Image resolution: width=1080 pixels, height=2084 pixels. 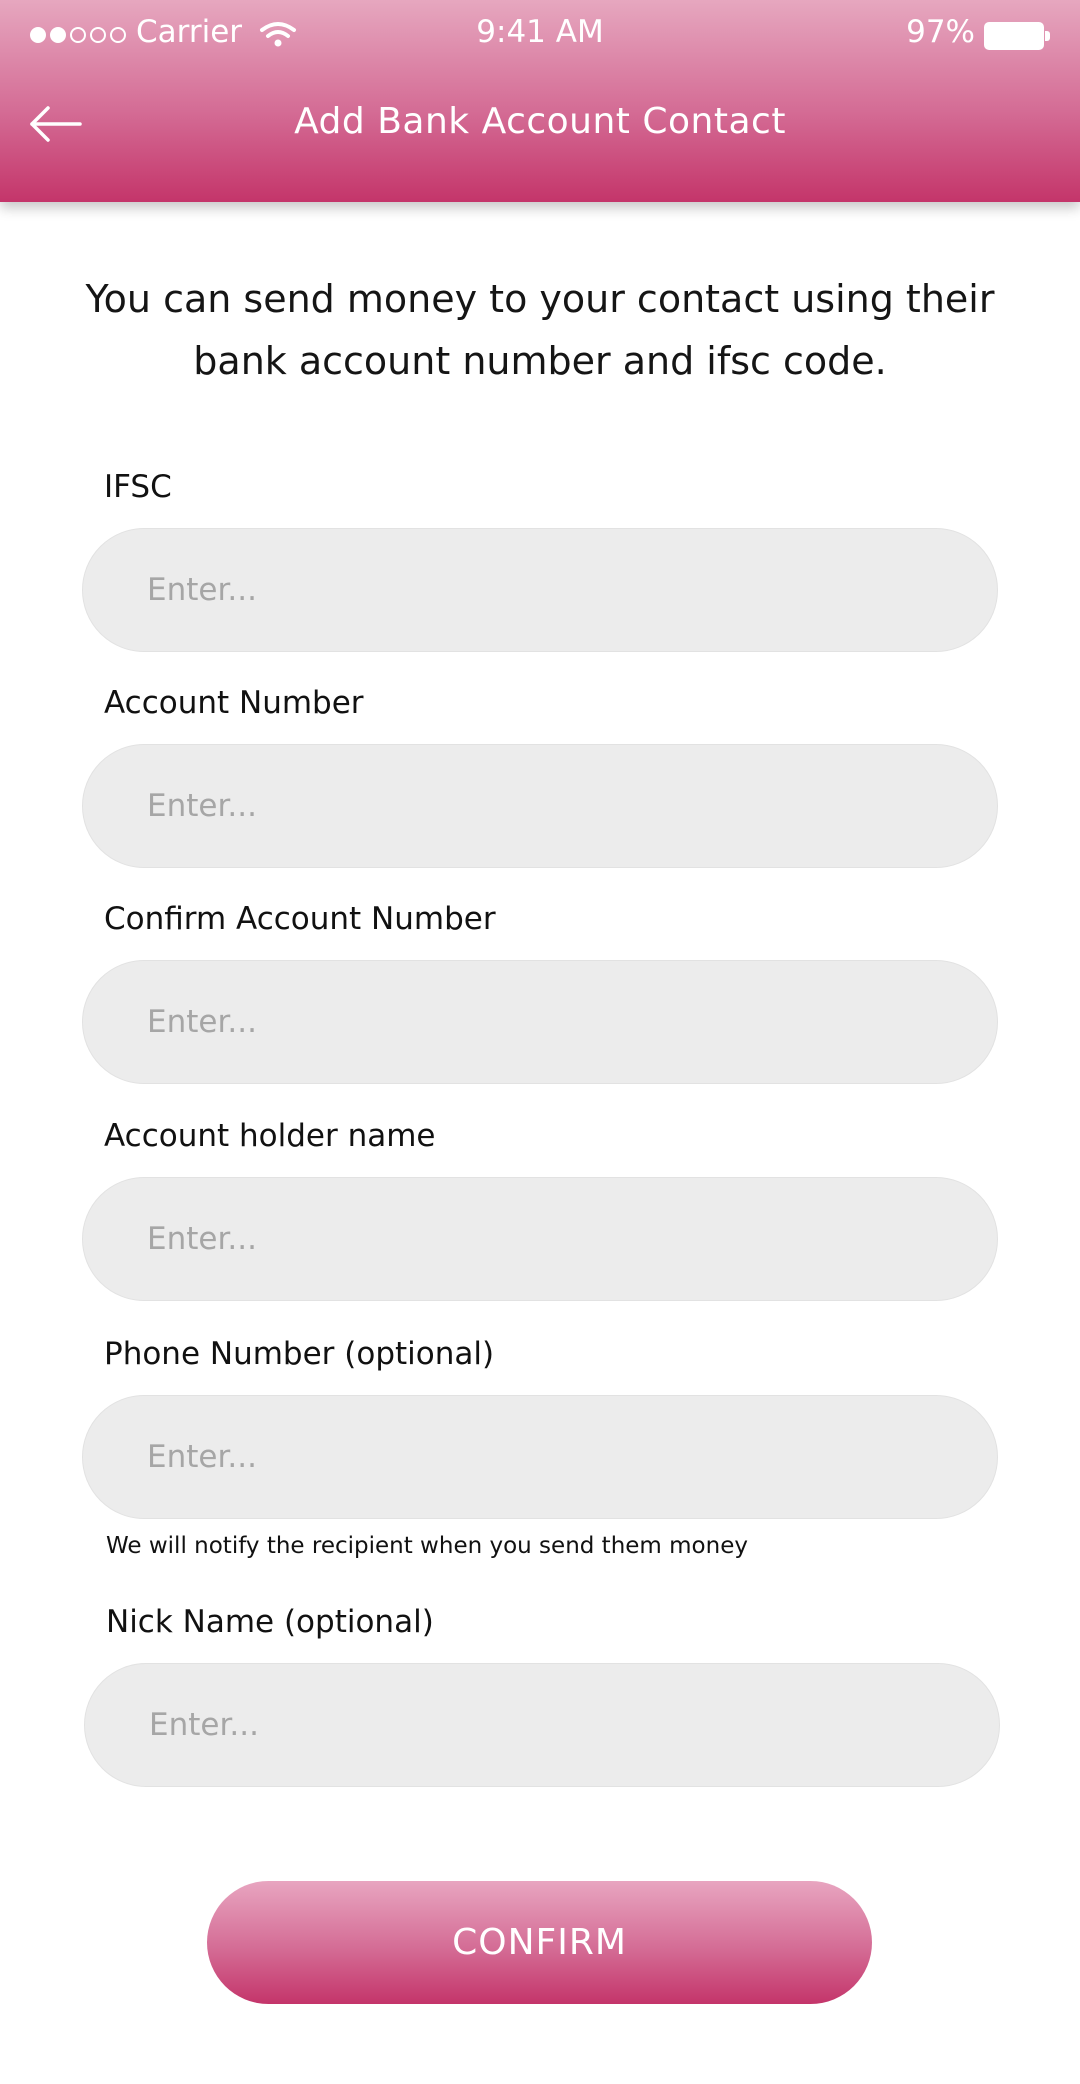 I want to click on confirm-account-number-label: Confirm Account Number, so click(x=300, y=919).